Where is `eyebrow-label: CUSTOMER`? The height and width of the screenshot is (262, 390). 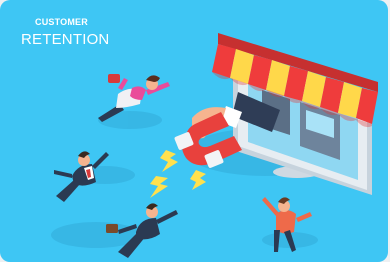
eyebrow-label: CUSTOMER is located at coordinates (61, 22).